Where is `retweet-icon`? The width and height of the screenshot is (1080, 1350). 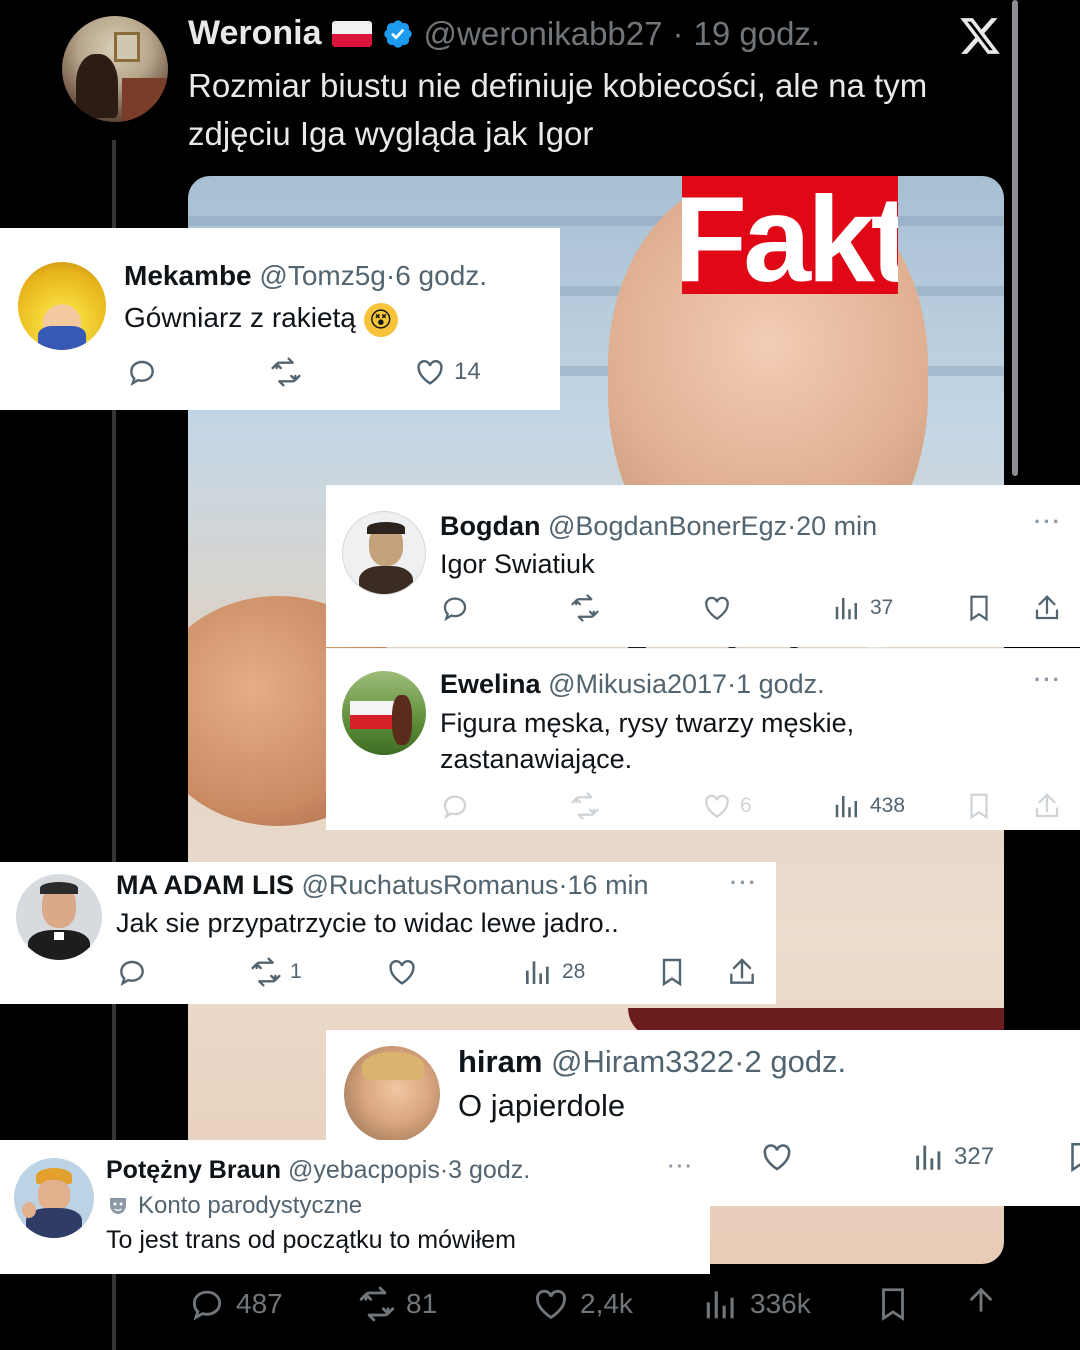 retweet-icon is located at coordinates (585, 806).